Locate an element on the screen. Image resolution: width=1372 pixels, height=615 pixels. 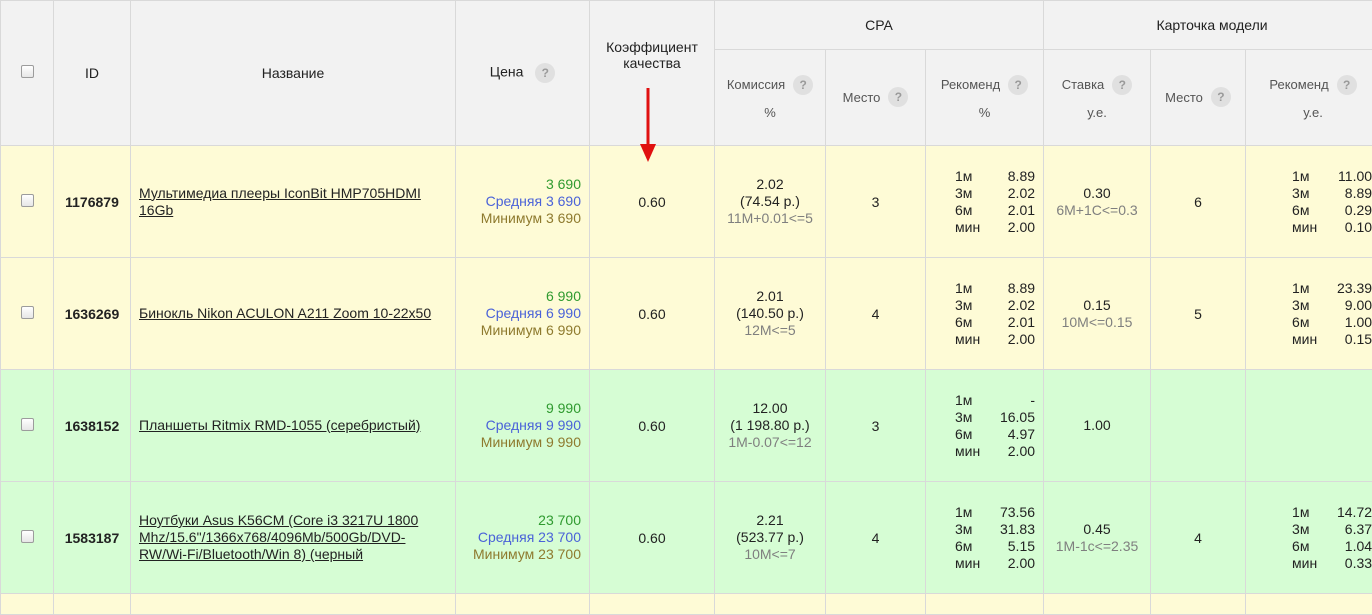
card-bid-cell: 0.306М+1С<=0.3 is located at coordinates (1097, 202).